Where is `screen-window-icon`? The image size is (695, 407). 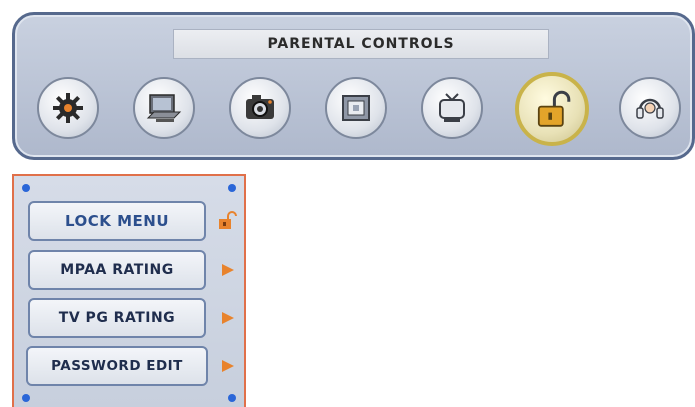 screen-window-icon is located at coordinates (356, 108).